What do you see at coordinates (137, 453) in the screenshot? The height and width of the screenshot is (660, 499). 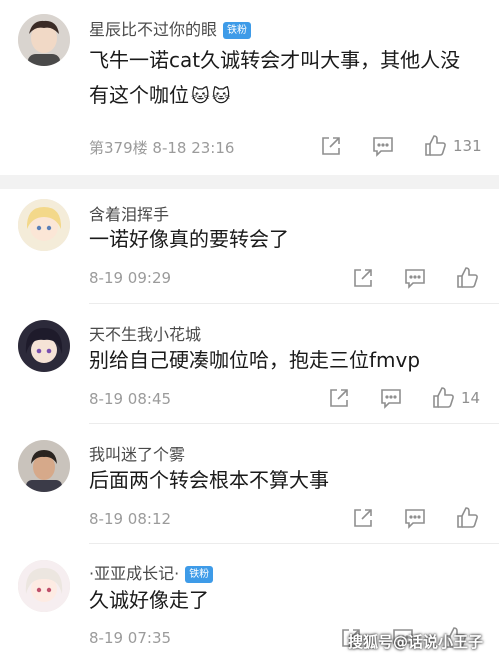 I see `username: 我叫迷了个雾` at bounding box center [137, 453].